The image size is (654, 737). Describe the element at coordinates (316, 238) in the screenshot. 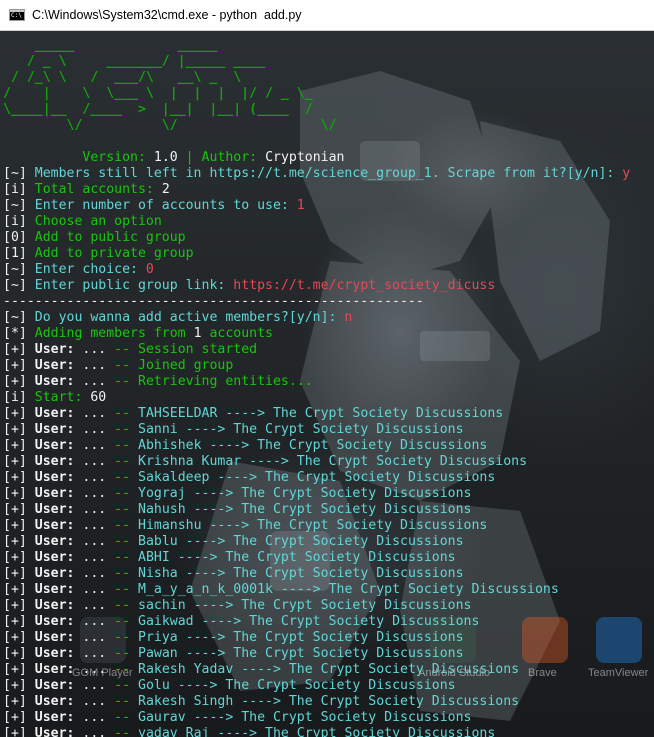

I see `prompt-line: [0] Add to public group` at that location.